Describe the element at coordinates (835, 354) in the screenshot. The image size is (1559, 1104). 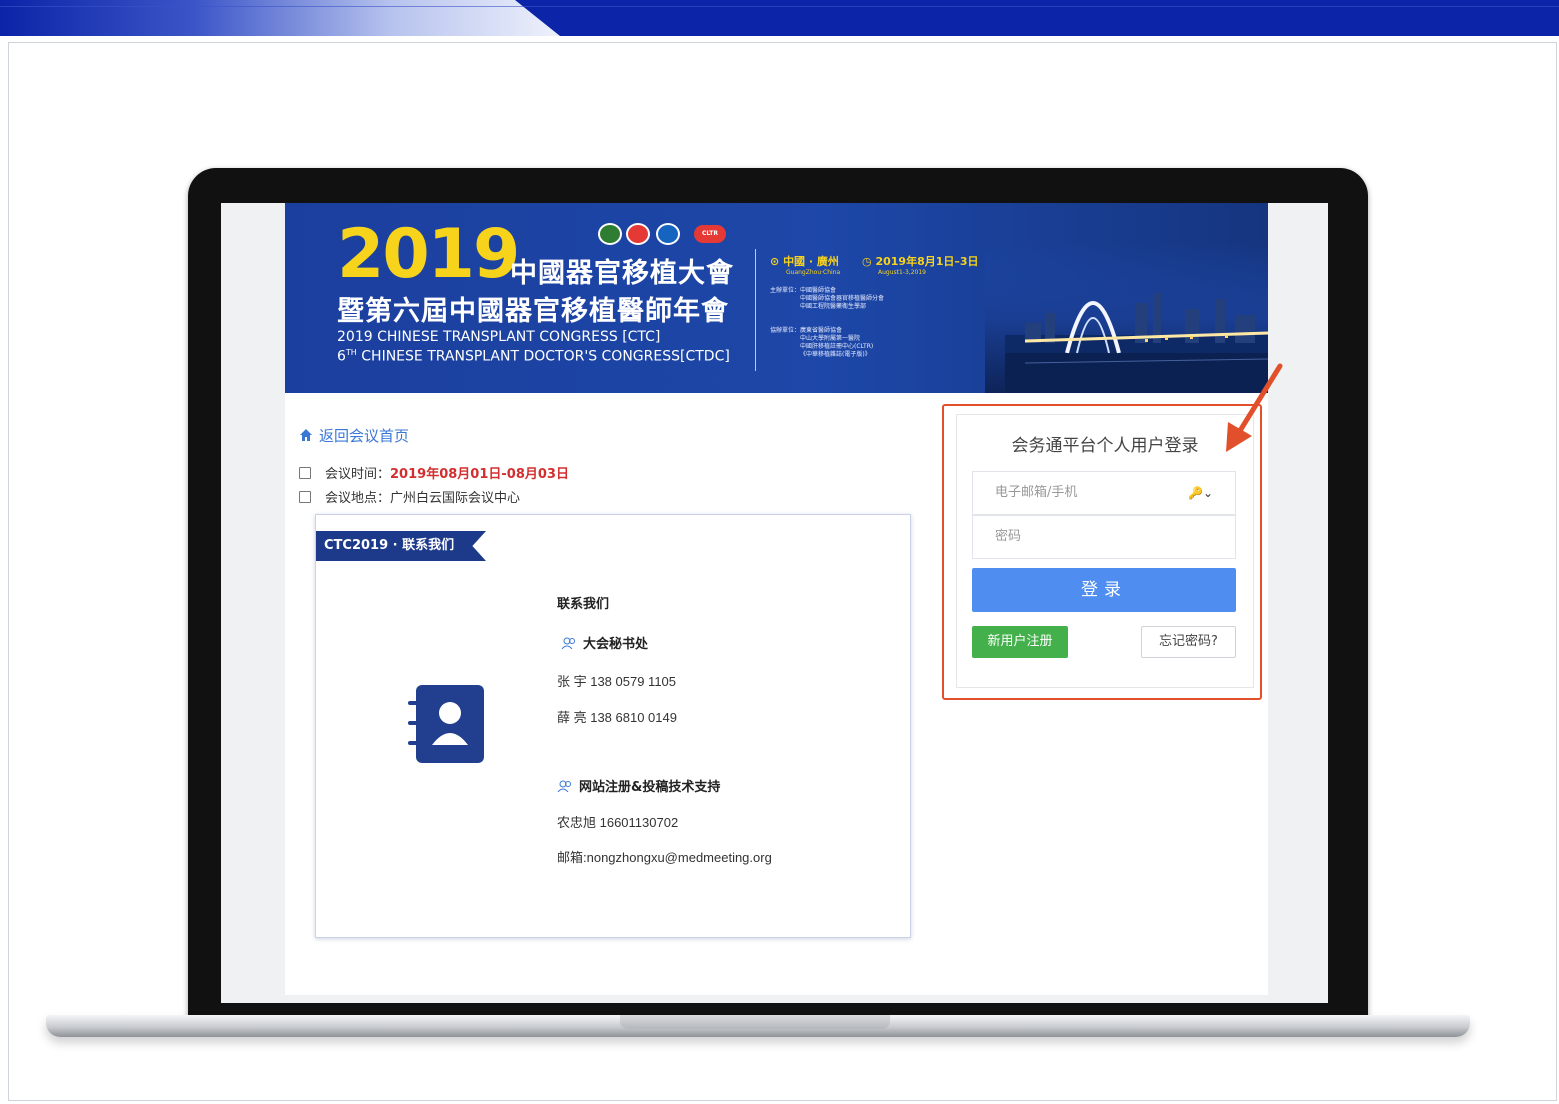
I see `co-organizer-line: 《中華移植雜誌(電子版)》` at that location.